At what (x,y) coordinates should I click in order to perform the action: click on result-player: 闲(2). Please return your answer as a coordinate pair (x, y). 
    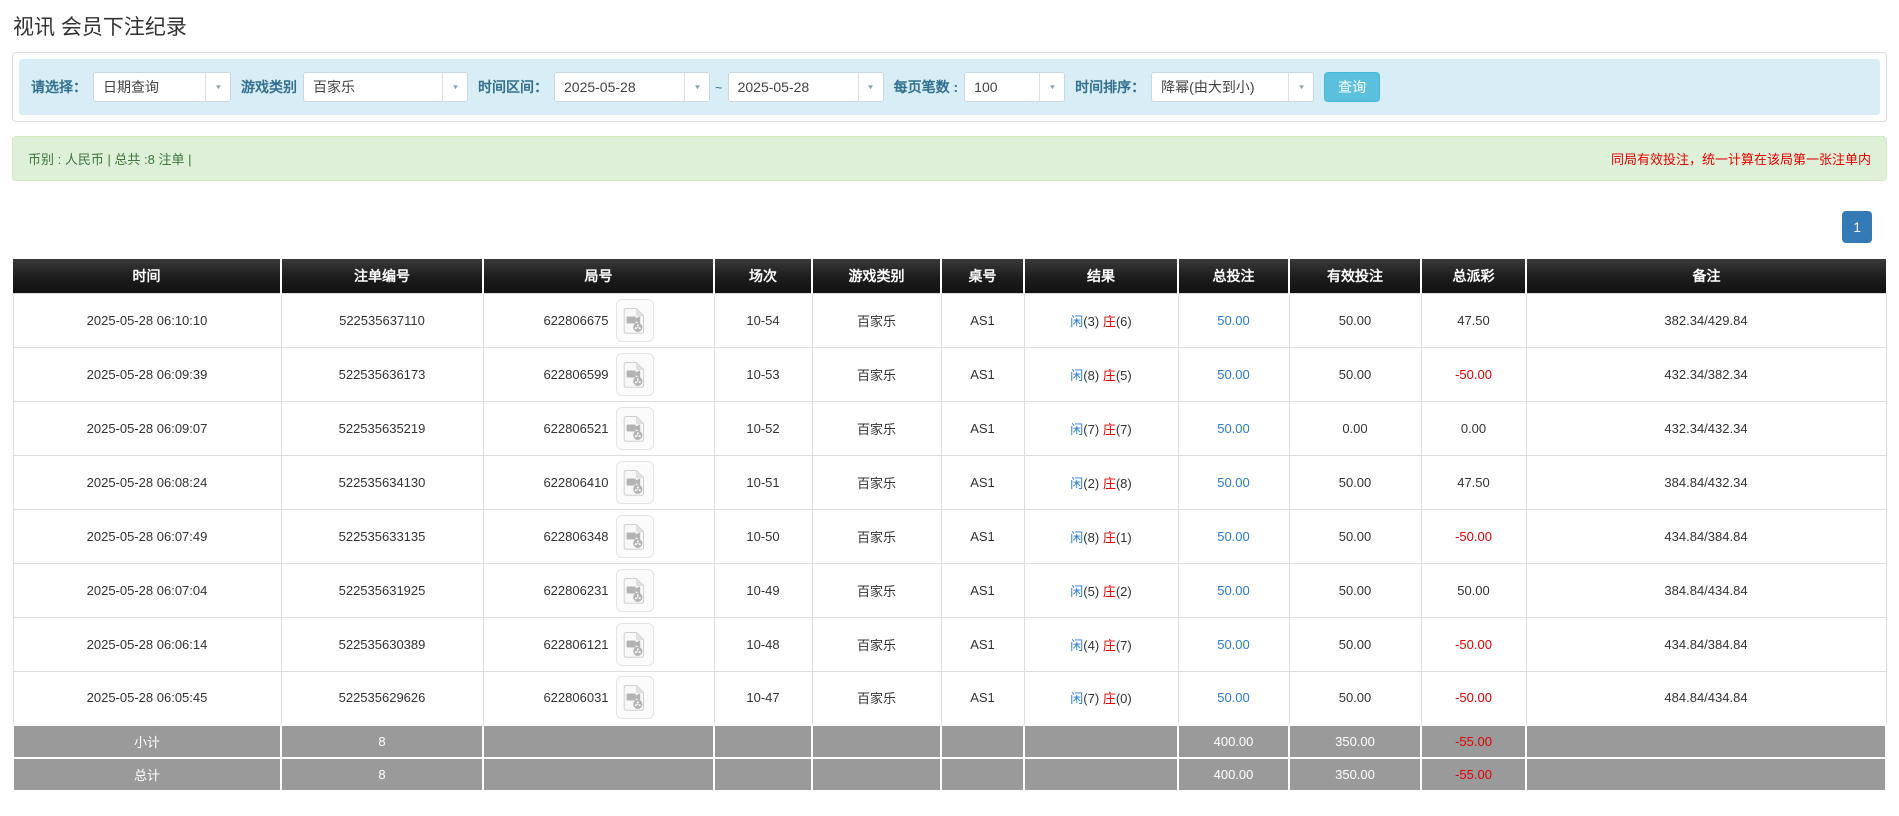
    Looking at the image, I should click on (1085, 483).